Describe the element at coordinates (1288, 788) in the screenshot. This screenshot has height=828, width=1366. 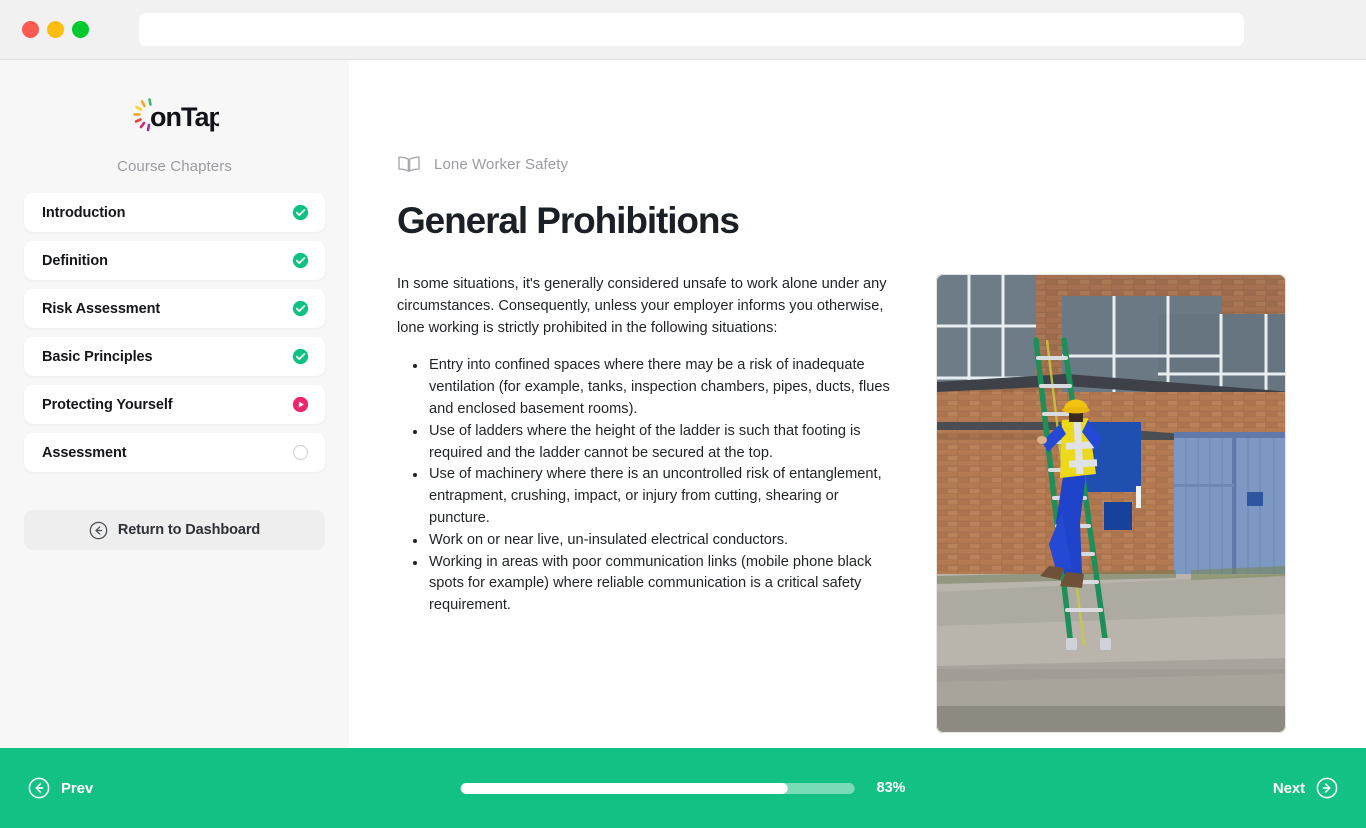
I see `next-label: Next` at that location.